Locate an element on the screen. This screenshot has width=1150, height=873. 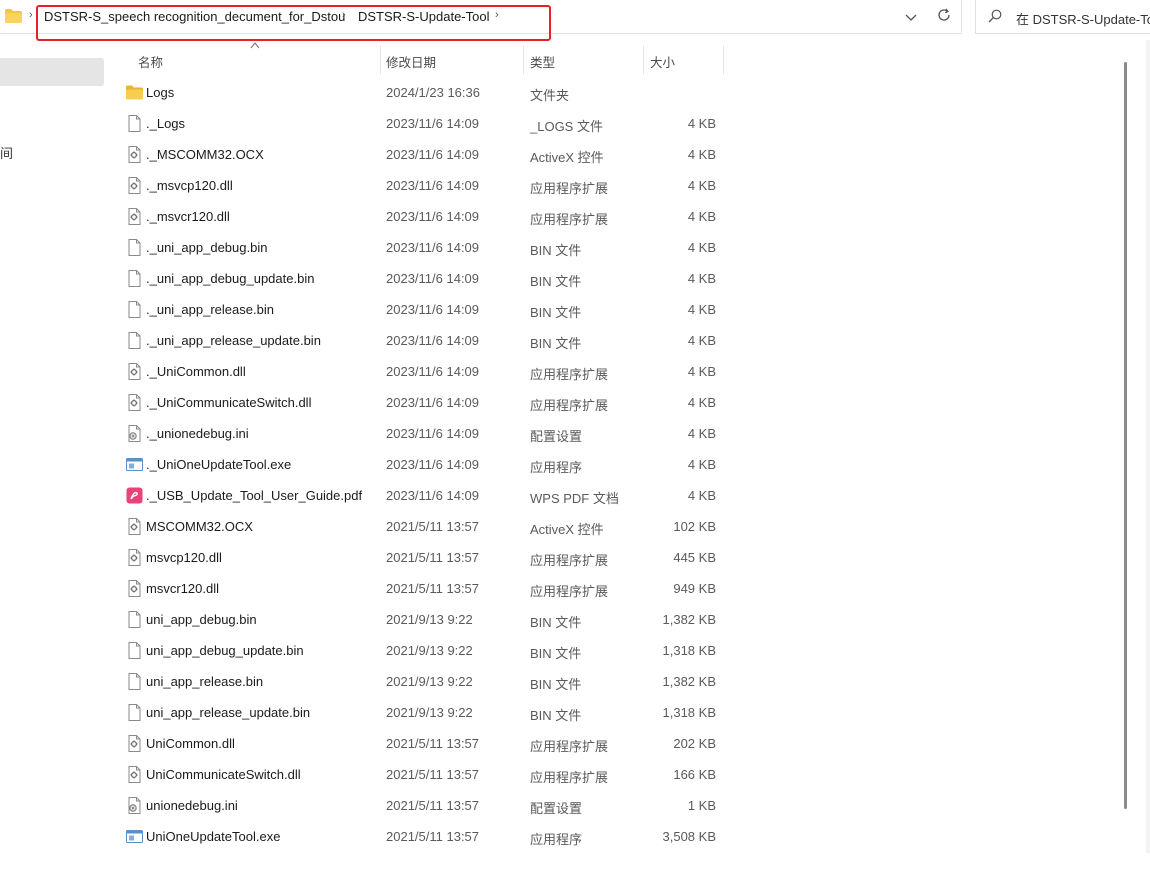
file-name: ._uni_app_release.bin is located at coordinates (210, 309).